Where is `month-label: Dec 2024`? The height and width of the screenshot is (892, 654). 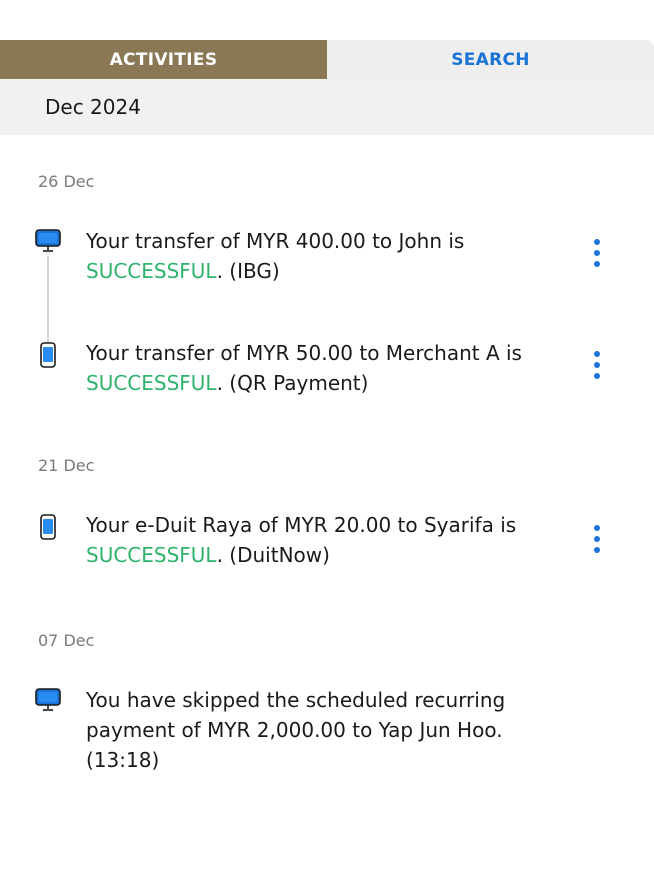 month-label: Dec 2024 is located at coordinates (93, 107).